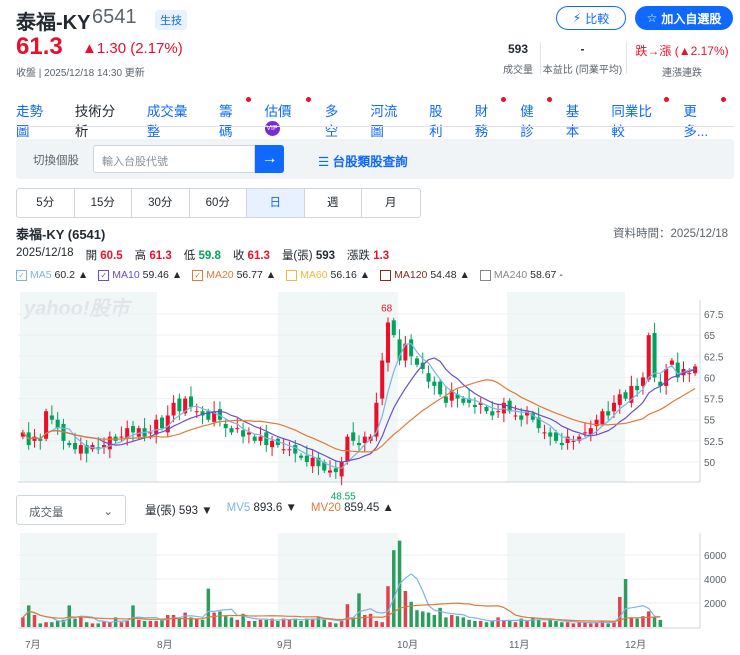 The height and width of the screenshot is (655, 740). Describe the element at coordinates (387, 308) in the screenshot. I see `high-annotation: 68` at that location.